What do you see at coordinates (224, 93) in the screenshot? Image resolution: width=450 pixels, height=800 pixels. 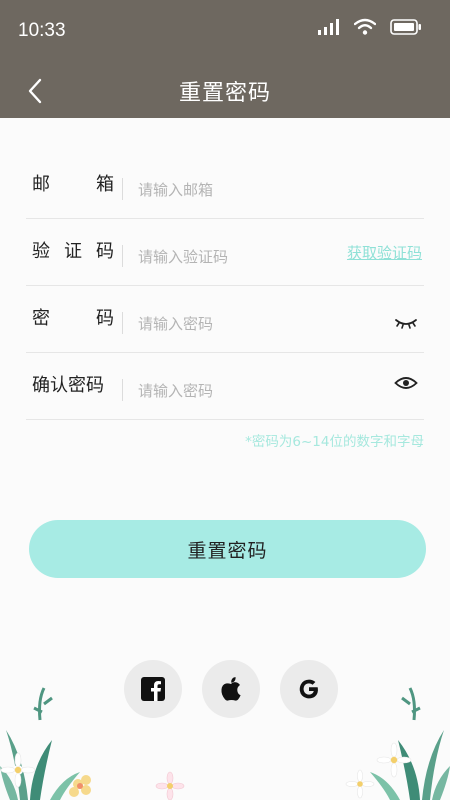 I see `page-title: 重置密码` at bounding box center [224, 93].